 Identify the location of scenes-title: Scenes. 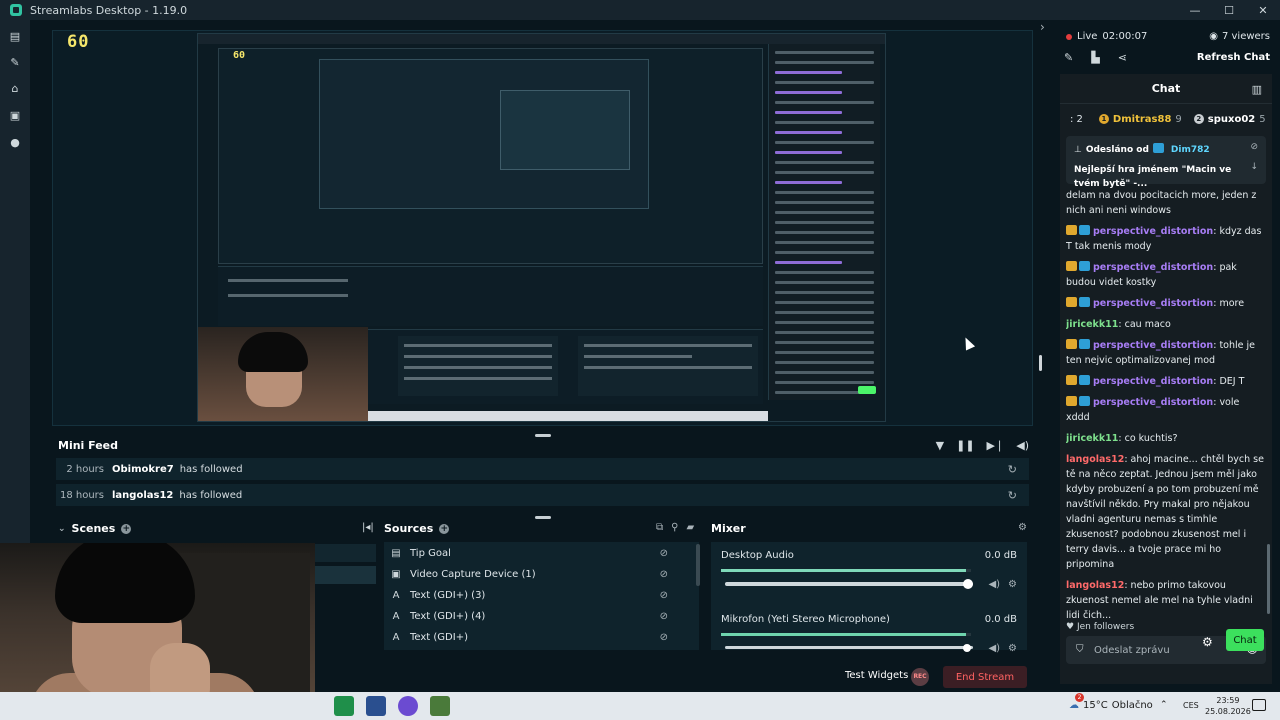
(93, 528).